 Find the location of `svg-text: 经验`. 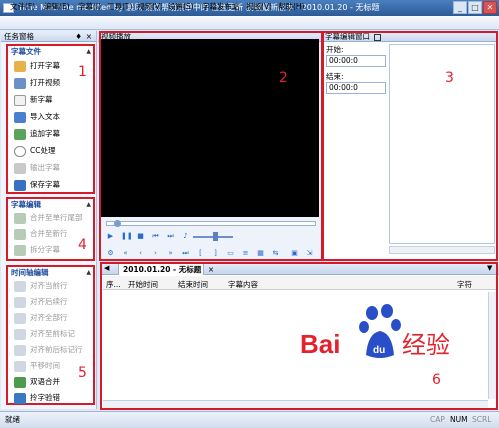

svg-text: 经验 is located at coordinates (426, 345).